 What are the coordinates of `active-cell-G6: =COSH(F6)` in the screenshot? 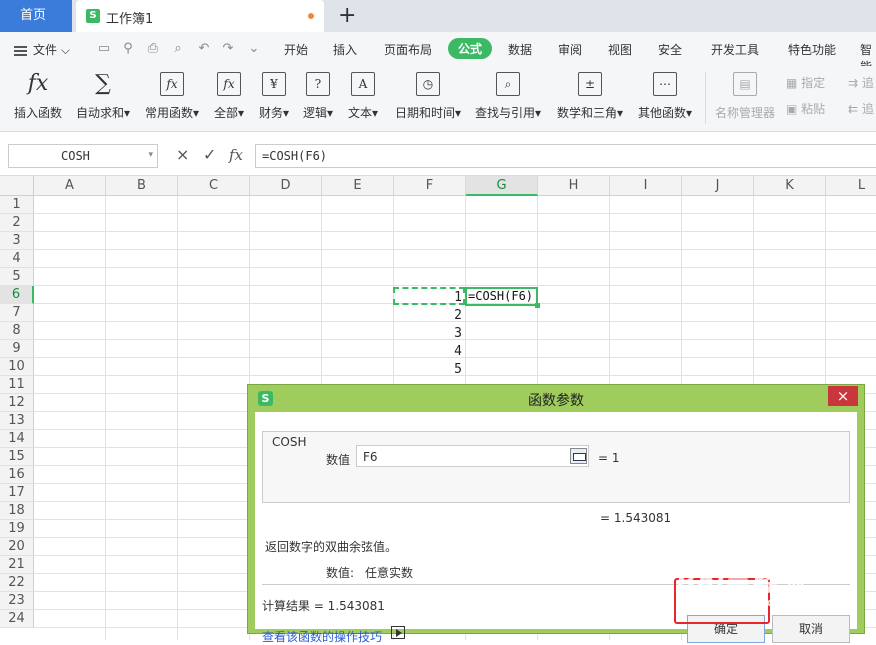 It's located at (502, 297).